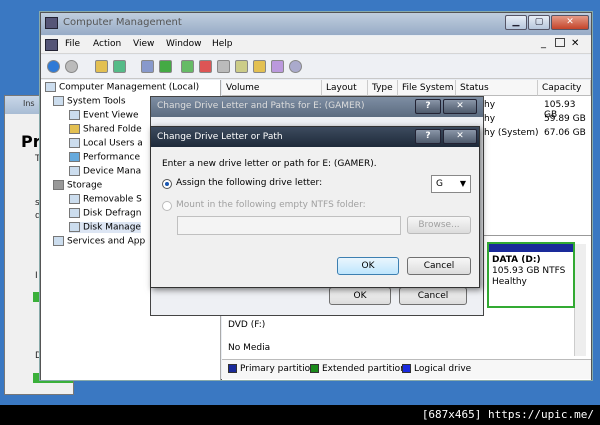 This screenshot has width=600, height=425. Describe the element at coordinates (74, 213) in the screenshot. I see `defragmenter-icon` at that location.